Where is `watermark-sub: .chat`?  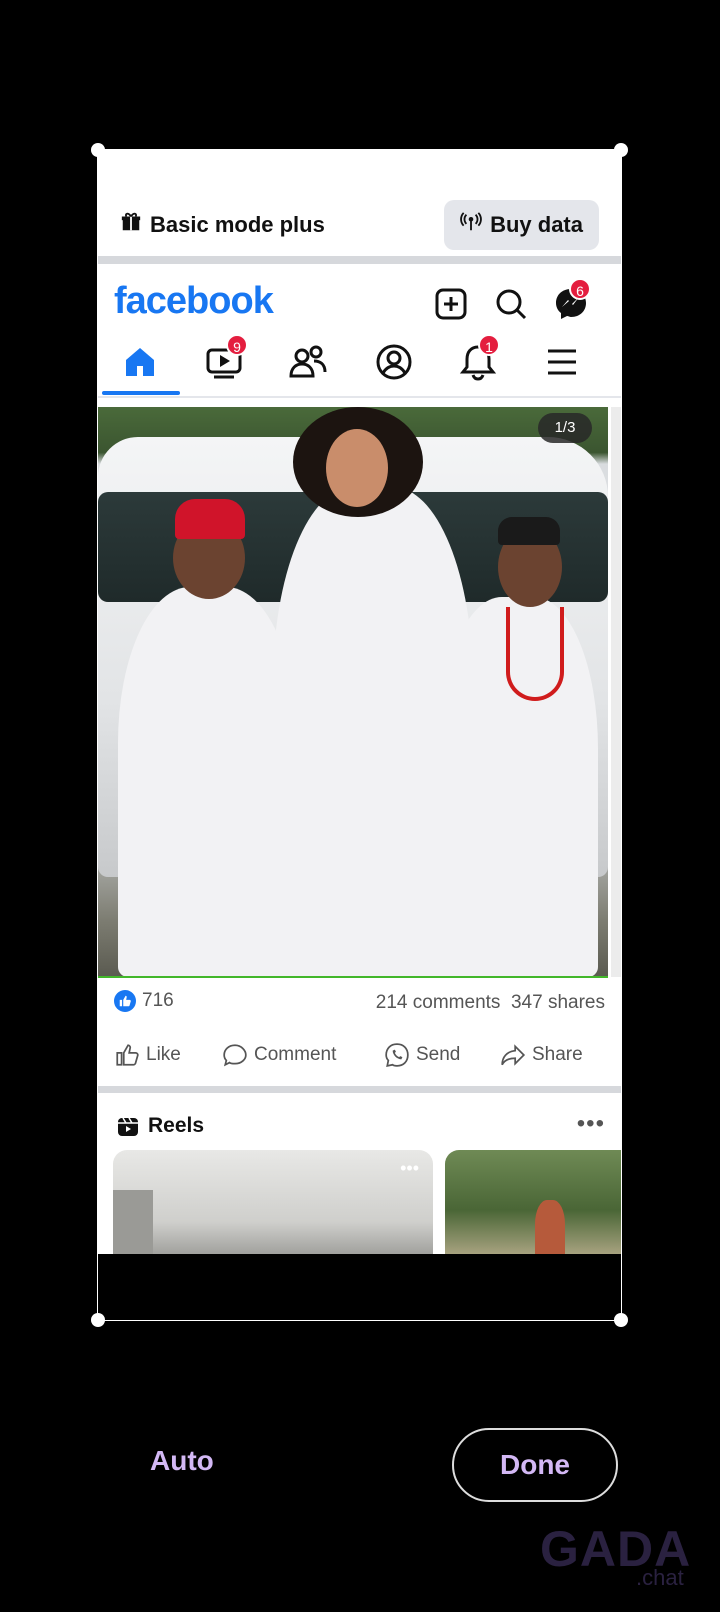 watermark-sub: .chat is located at coordinates (660, 1577).